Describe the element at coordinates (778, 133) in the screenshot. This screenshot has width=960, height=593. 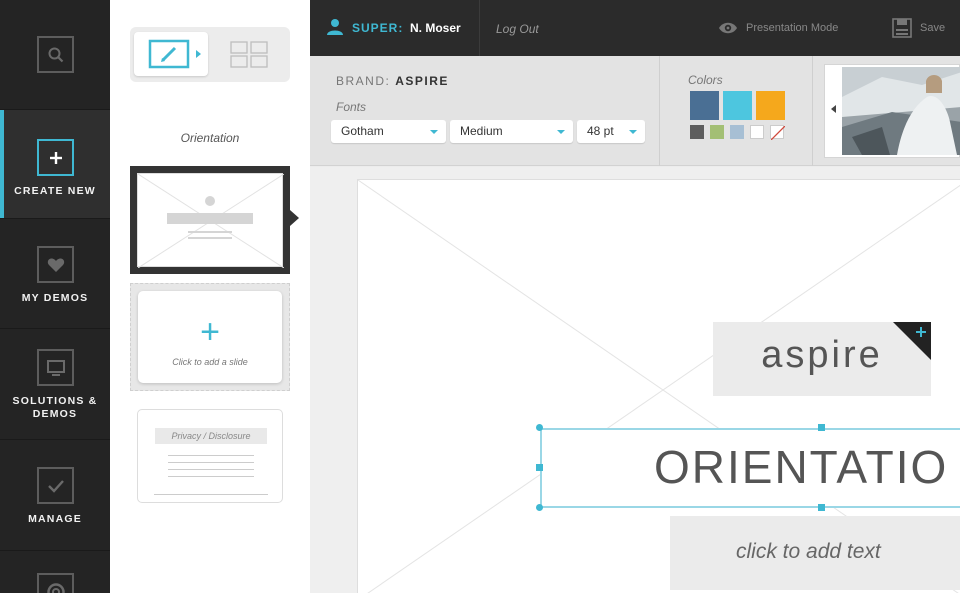
I see `no-color-swatch` at that location.